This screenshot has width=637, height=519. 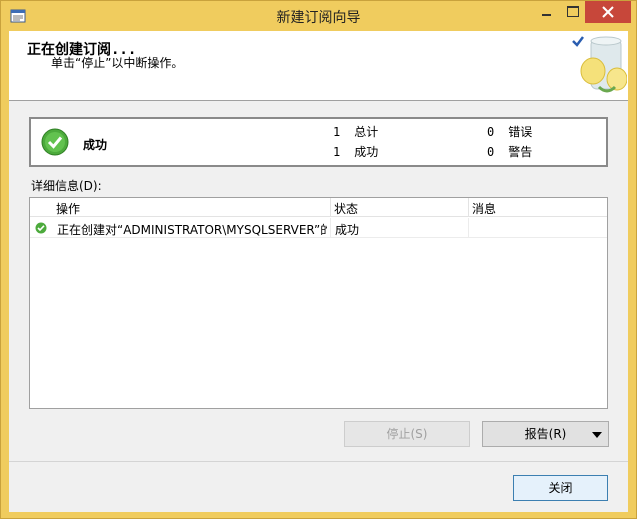 I want to click on close-window-button, so click(x=608, y=12).